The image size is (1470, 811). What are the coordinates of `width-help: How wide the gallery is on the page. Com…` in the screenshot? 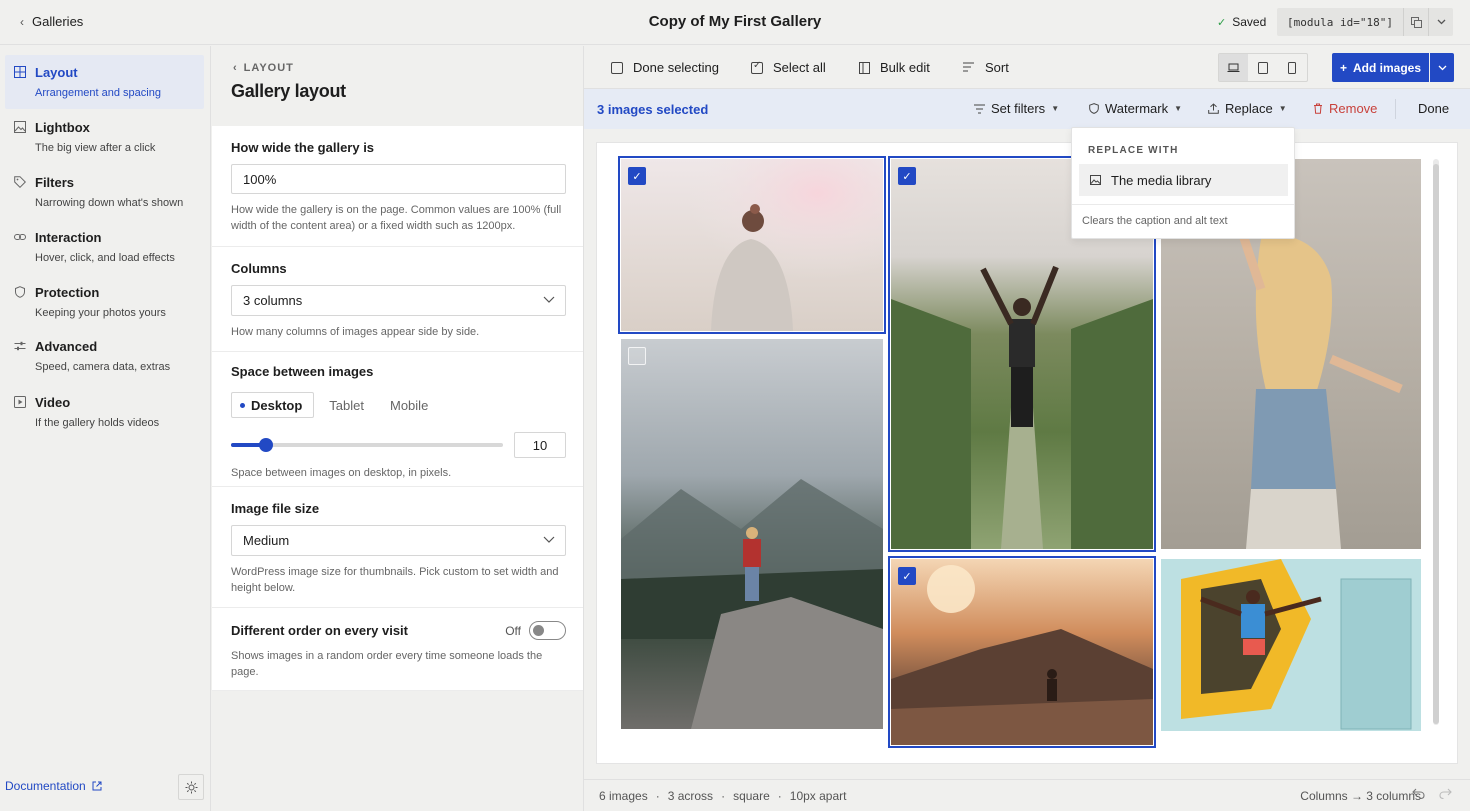 It's located at (396, 218).